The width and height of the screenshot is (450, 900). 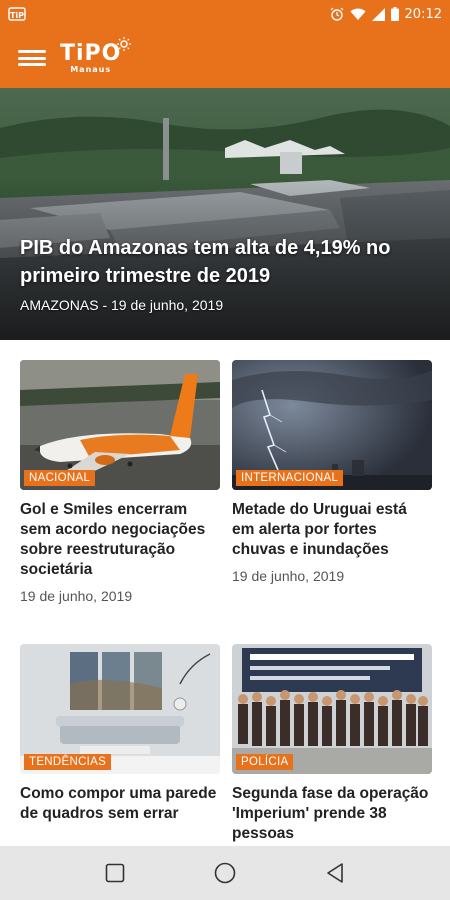 What do you see at coordinates (386, 14) in the screenshot?
I see `status-right: 20:12` at bounding box center [386, 14].